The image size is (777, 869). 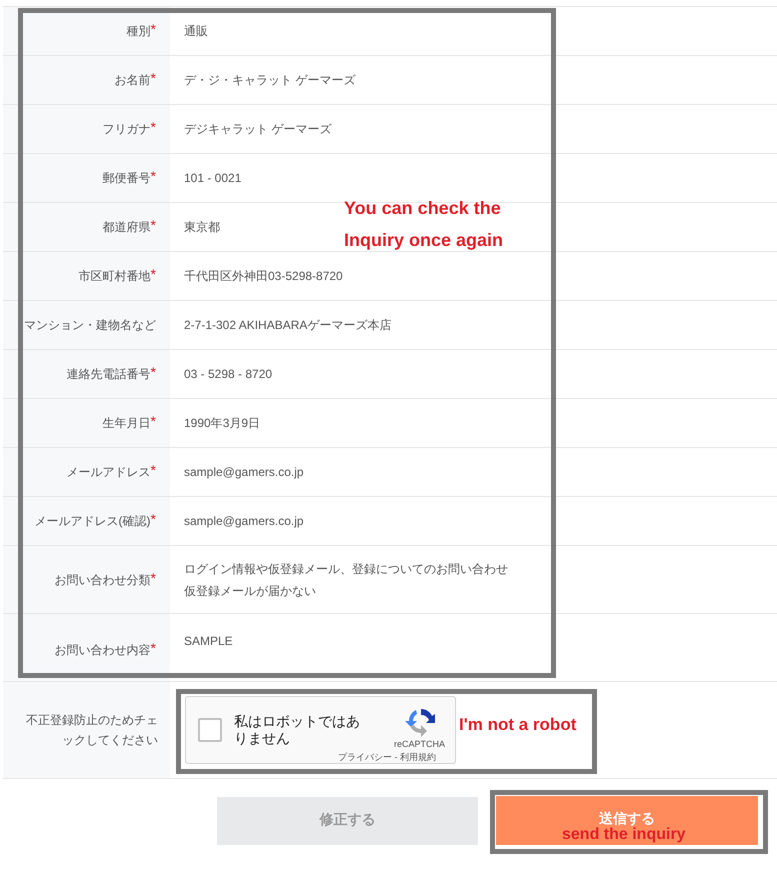 I want to click on field-value: 1990年3月9日, so click(x=222, y=423).